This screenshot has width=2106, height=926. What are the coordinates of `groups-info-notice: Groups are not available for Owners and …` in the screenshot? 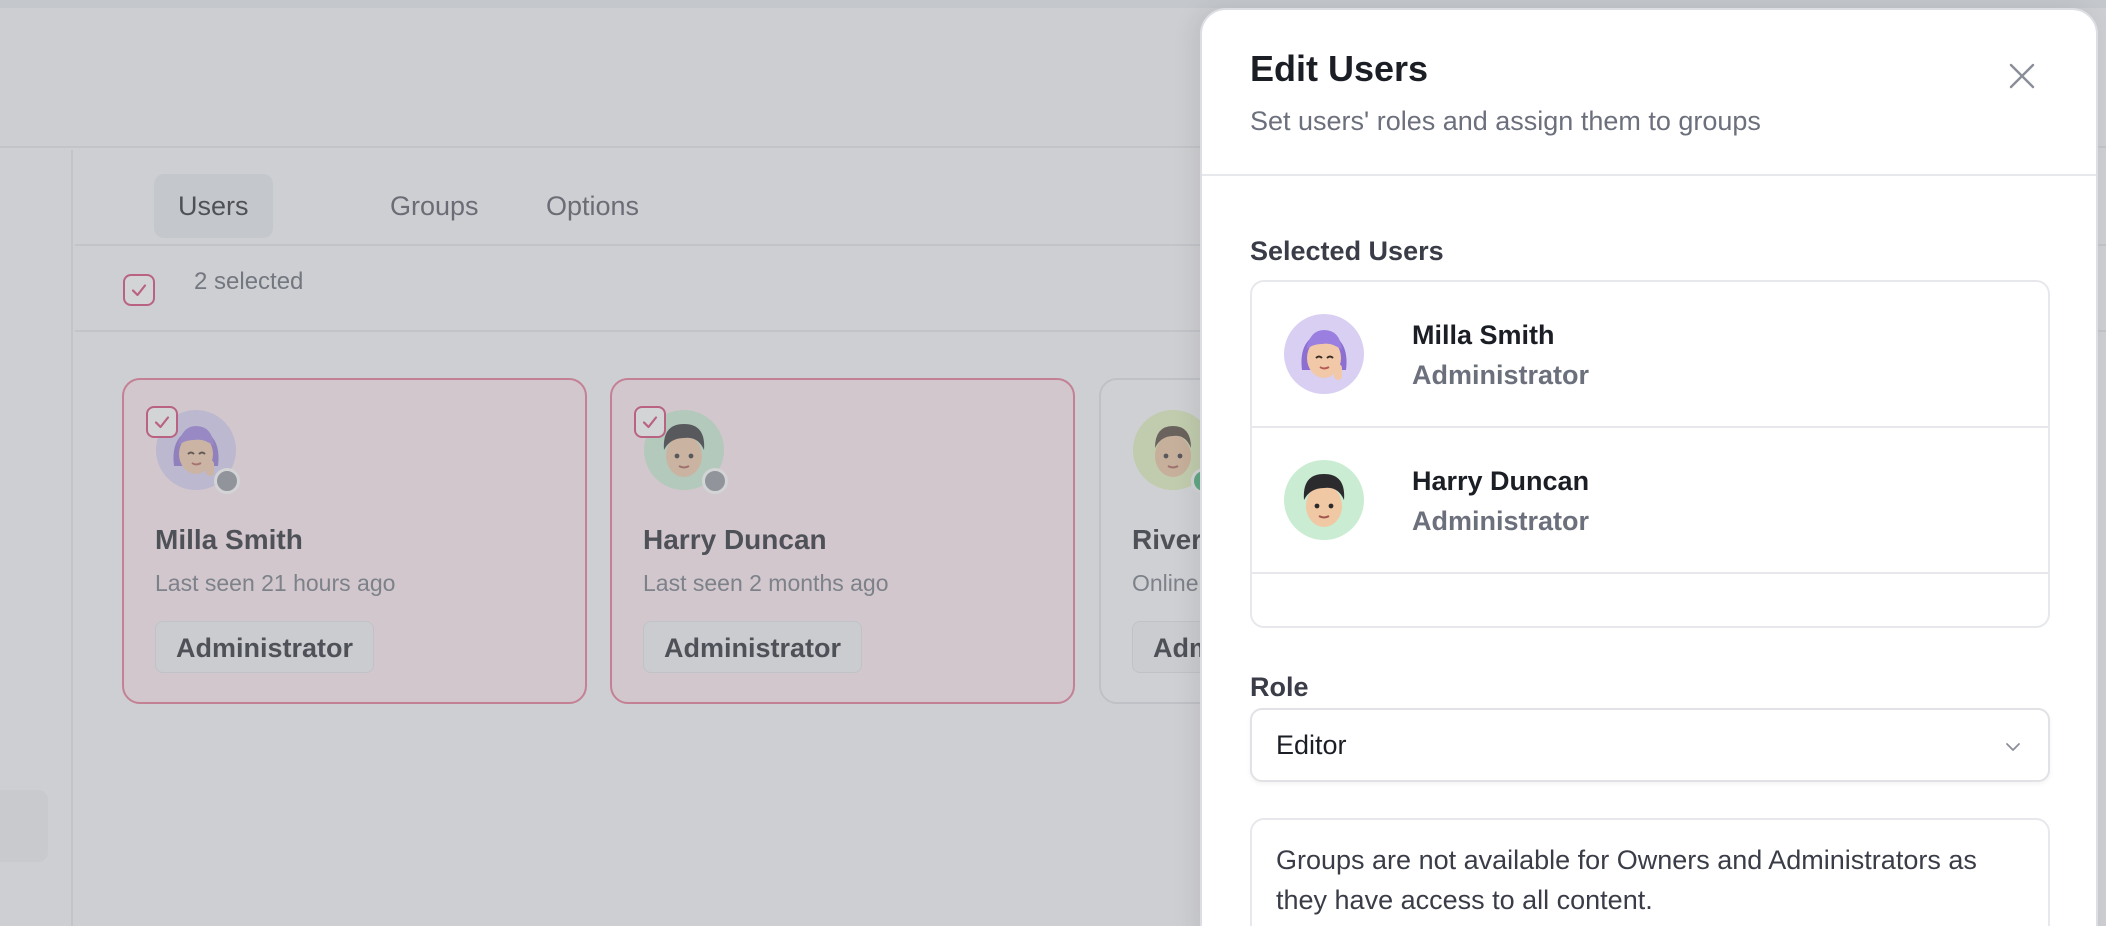 It's located at (1650, 872).